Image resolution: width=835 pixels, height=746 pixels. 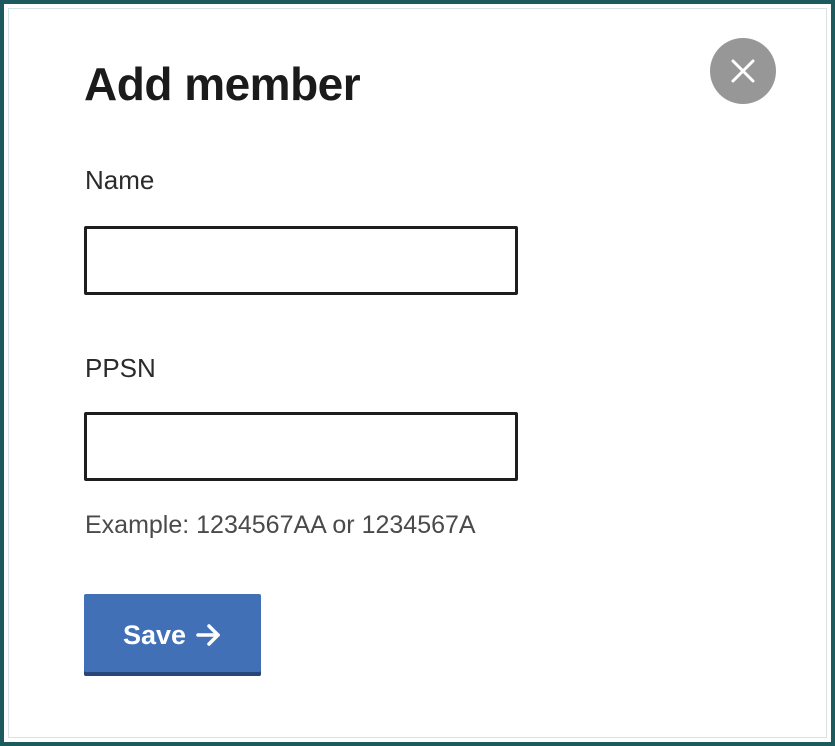 What do you see at coordinates (120, 368) in the screenshot?
I see `ppsn-label: PPSN` at bounding box center [120, 368].